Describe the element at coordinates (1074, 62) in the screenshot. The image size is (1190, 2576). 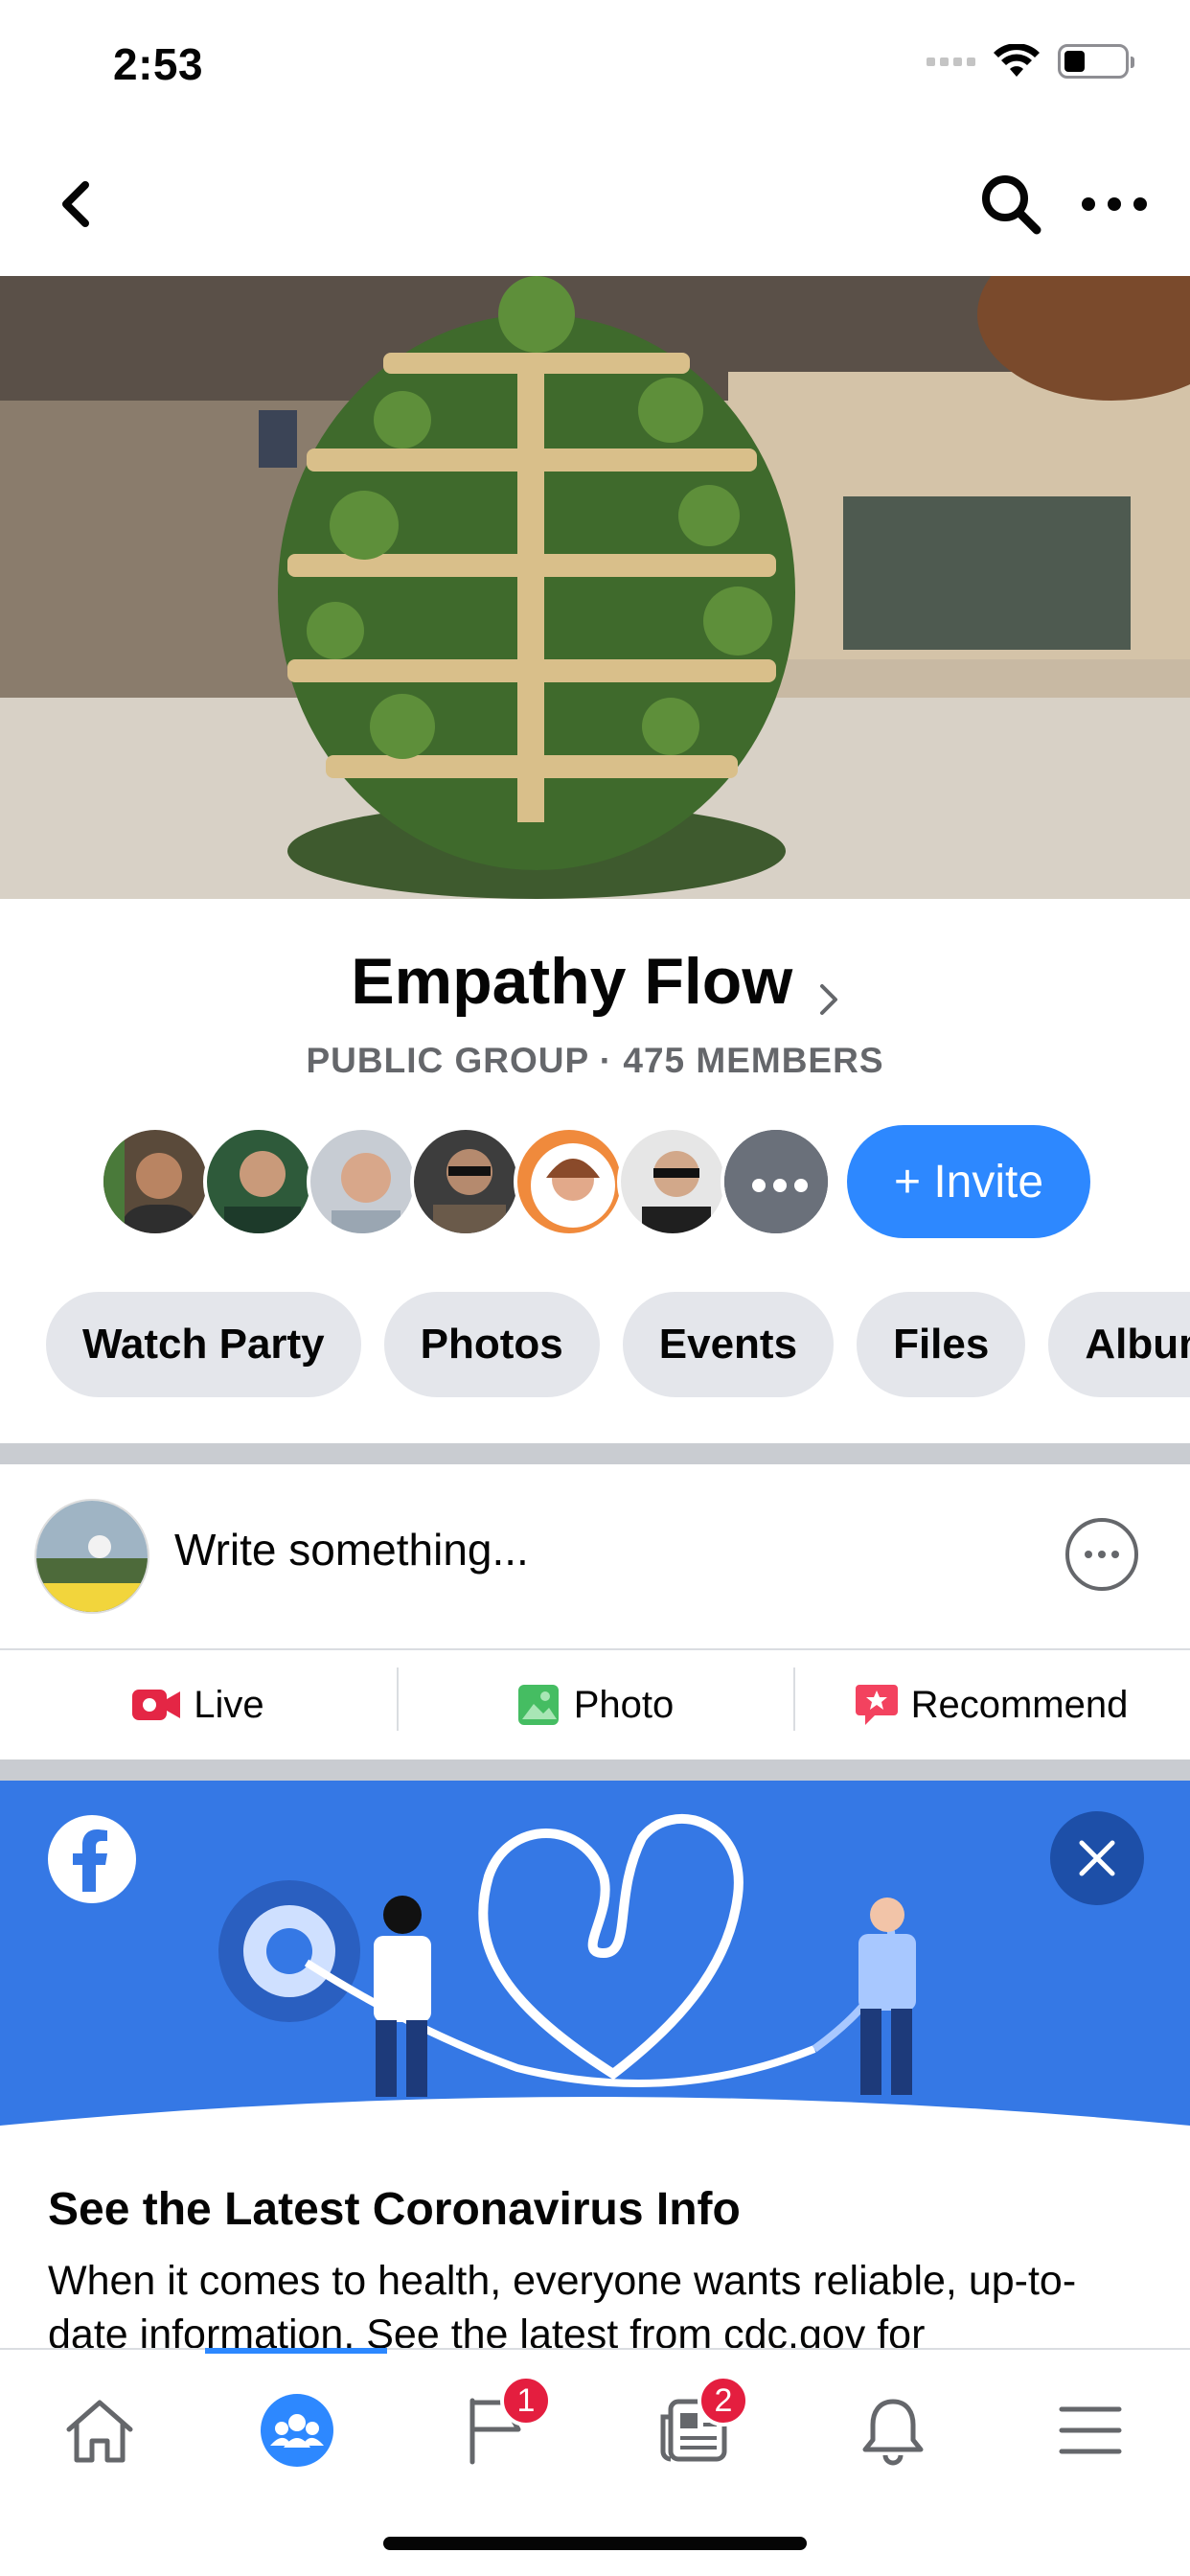
I see `battery-level` at that location.